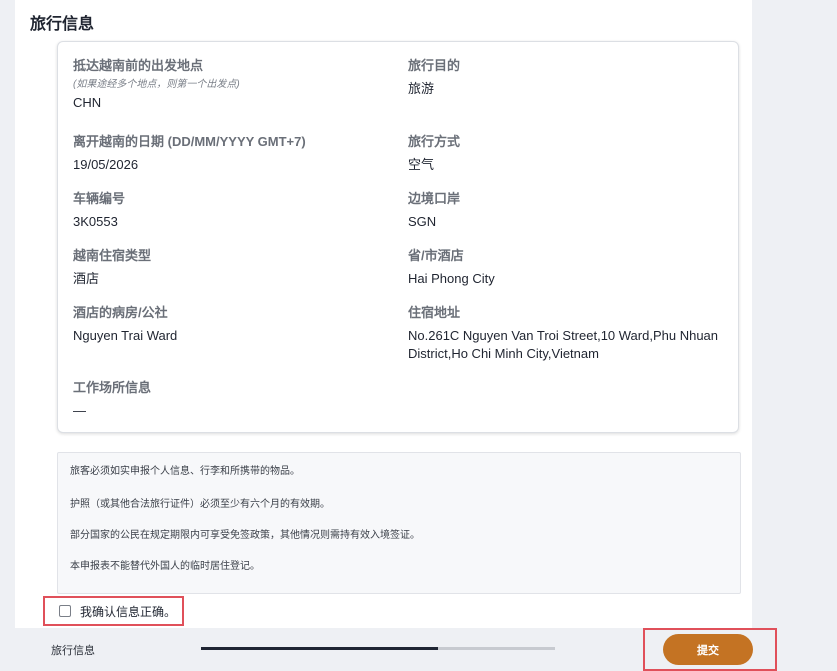 This screenshot has height=671, width=837. Describe the element at coordinates (421, 88) in the screenshot. I see `field-value: 旅游` at that location.